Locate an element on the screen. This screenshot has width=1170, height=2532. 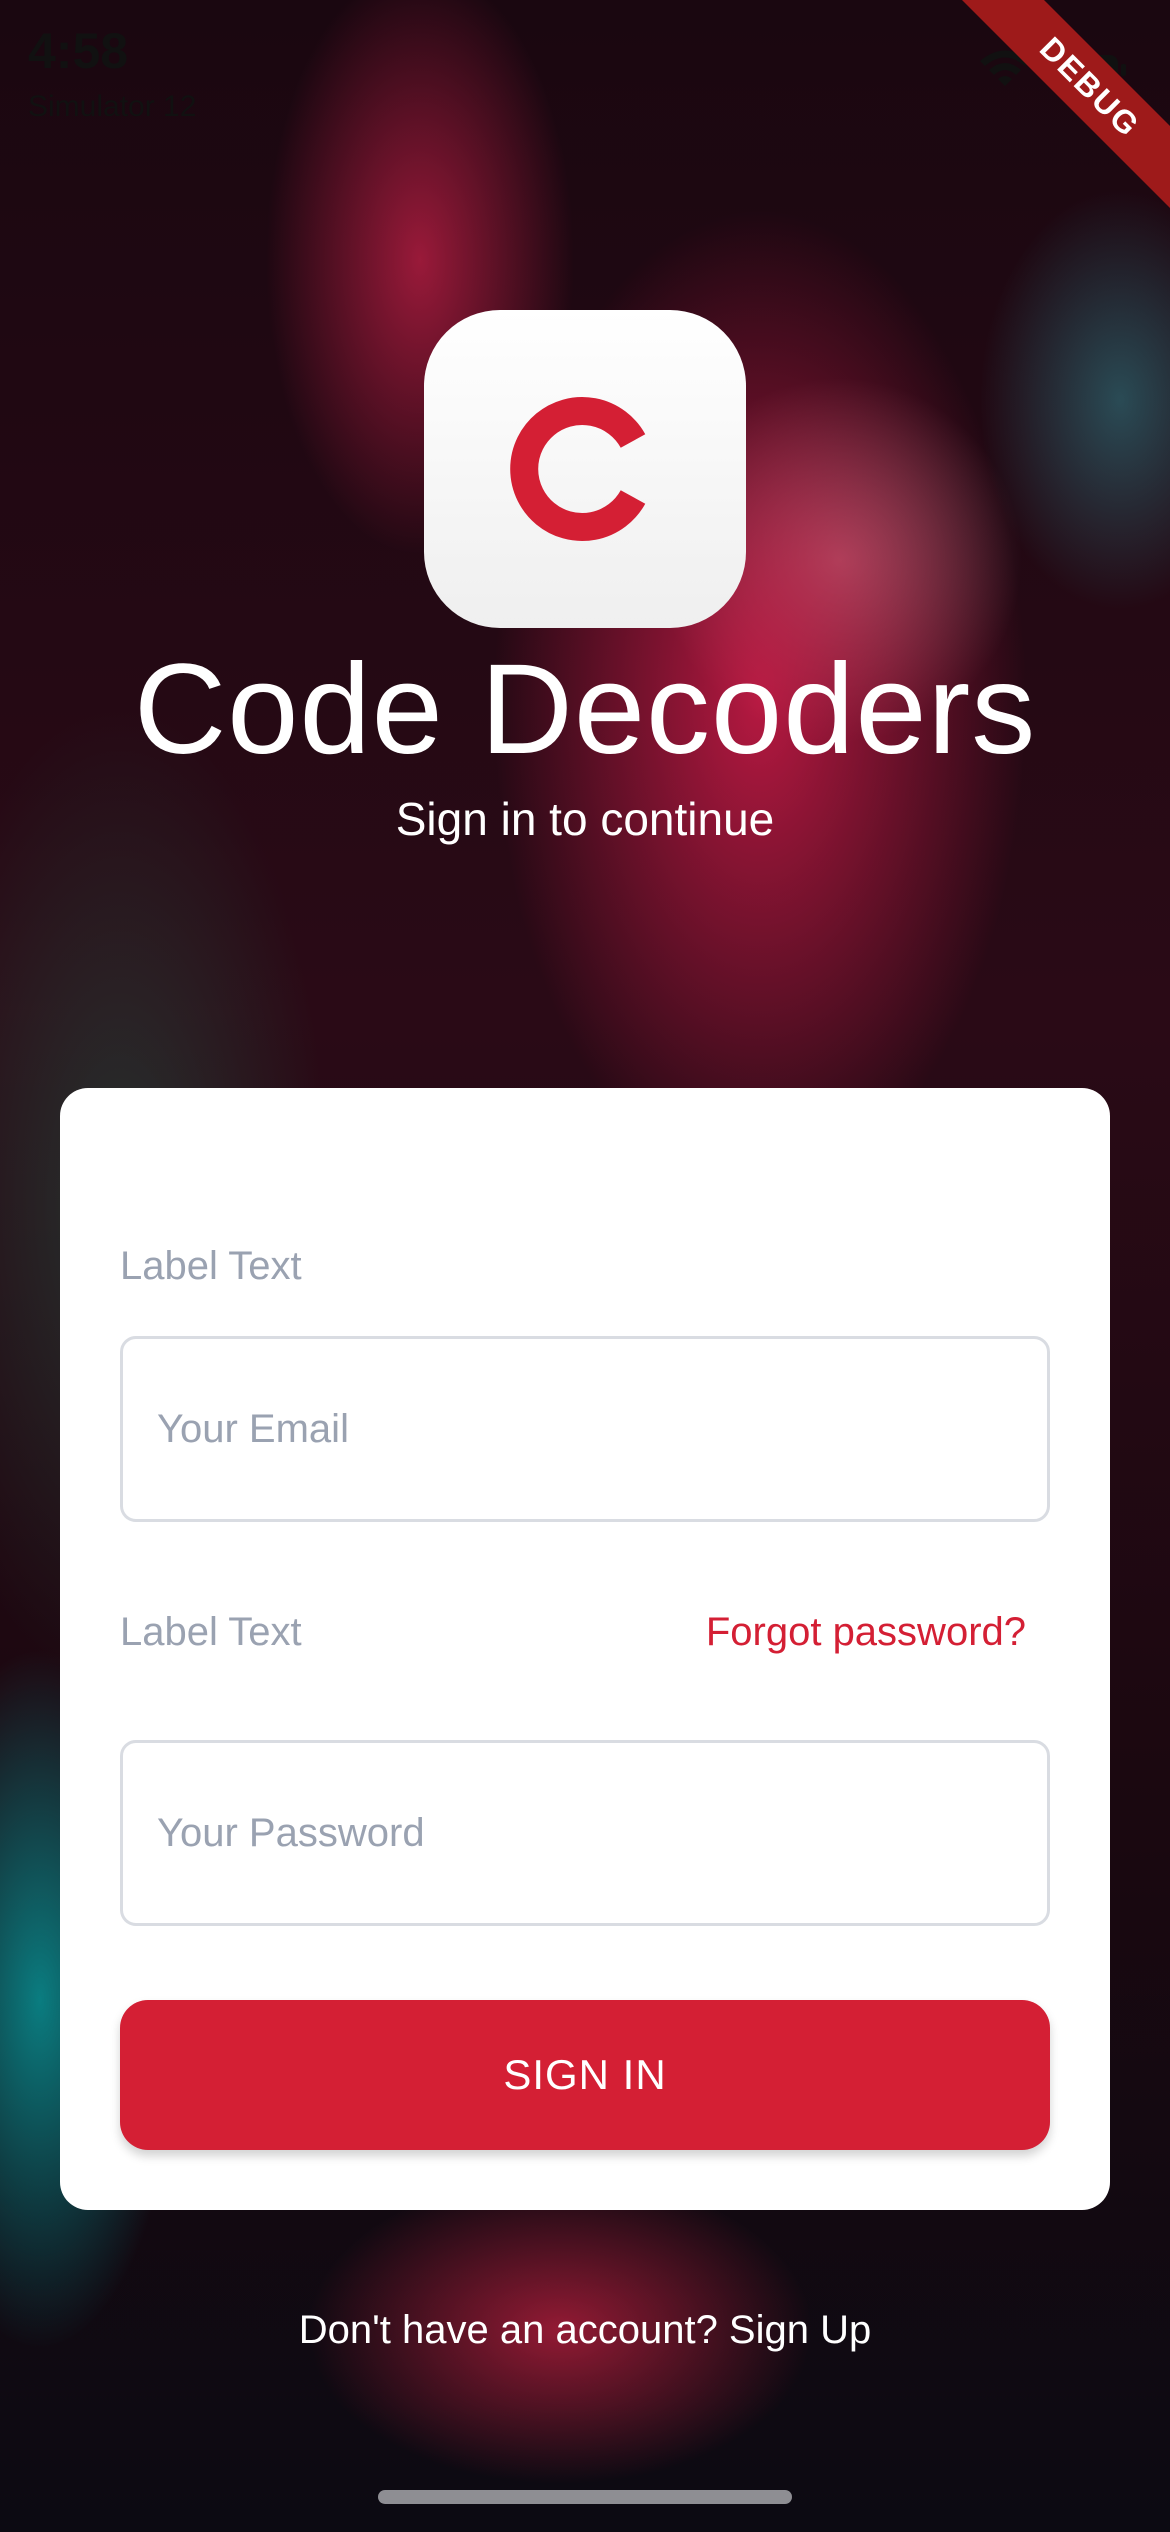
password-placeholder: Your Password is located at coordinates (291, 1832).